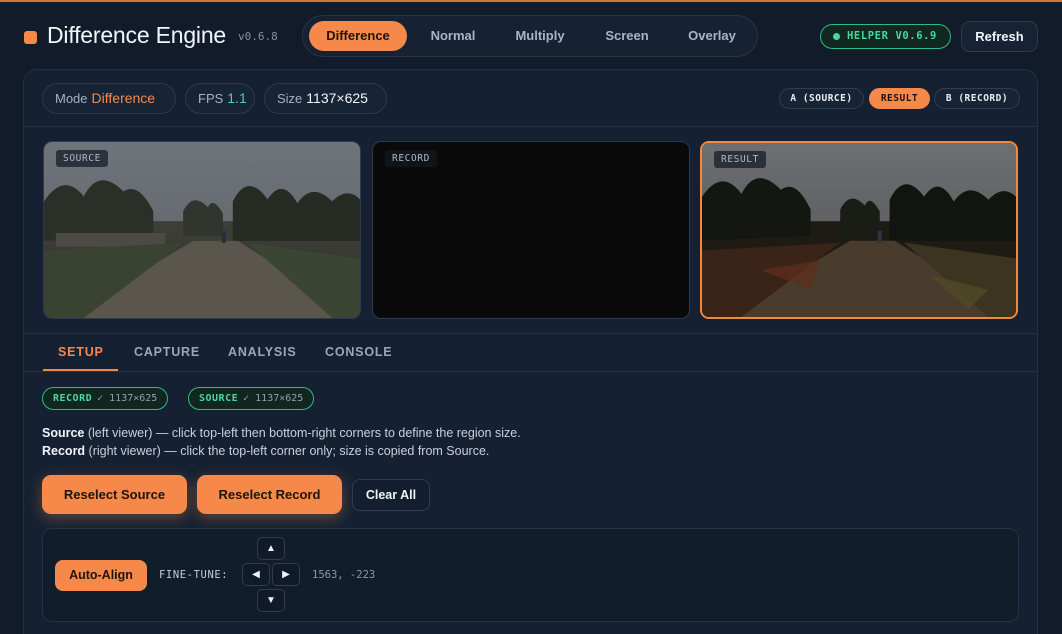 The image size is (1062, 634). I want to click on view-a-source-button: A (SOURCE), so click(821, 98).